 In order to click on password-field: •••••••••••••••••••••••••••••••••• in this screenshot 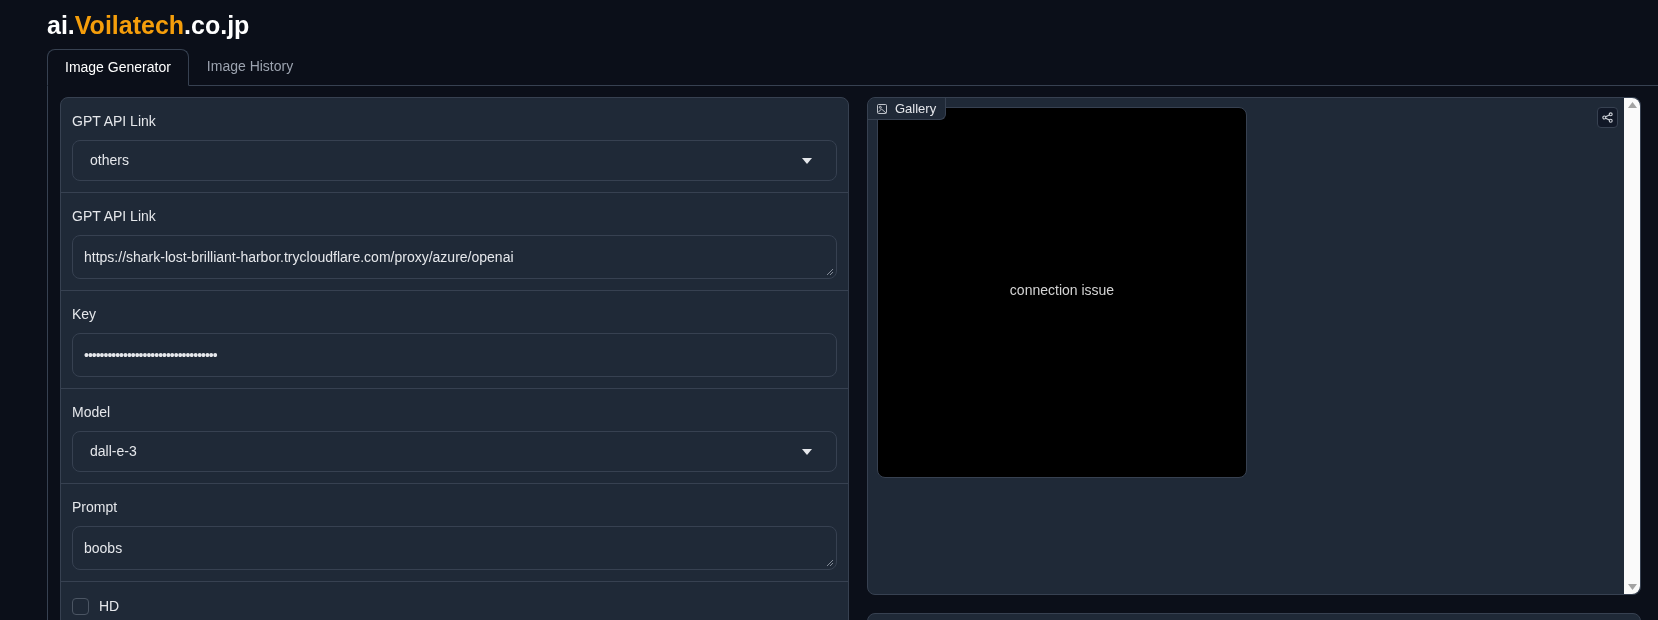, I will do `click(454, 355)`.